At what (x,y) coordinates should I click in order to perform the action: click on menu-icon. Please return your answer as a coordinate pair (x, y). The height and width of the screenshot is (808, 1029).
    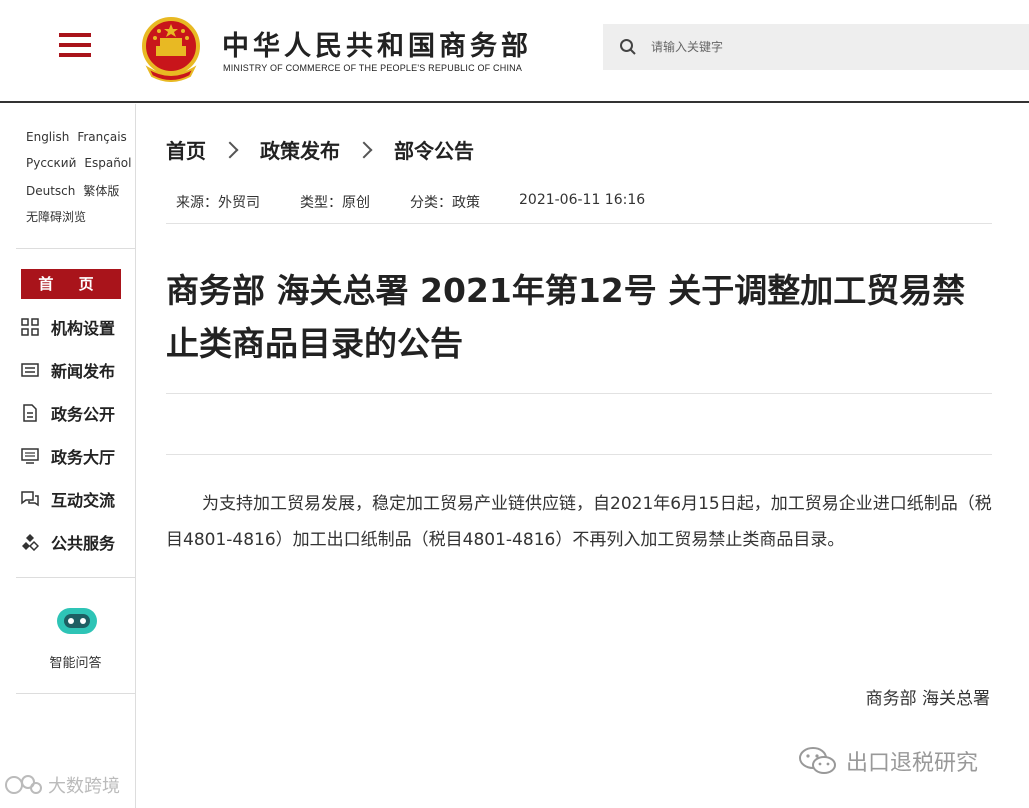
    Looking at the image, I should click on (75, 46).